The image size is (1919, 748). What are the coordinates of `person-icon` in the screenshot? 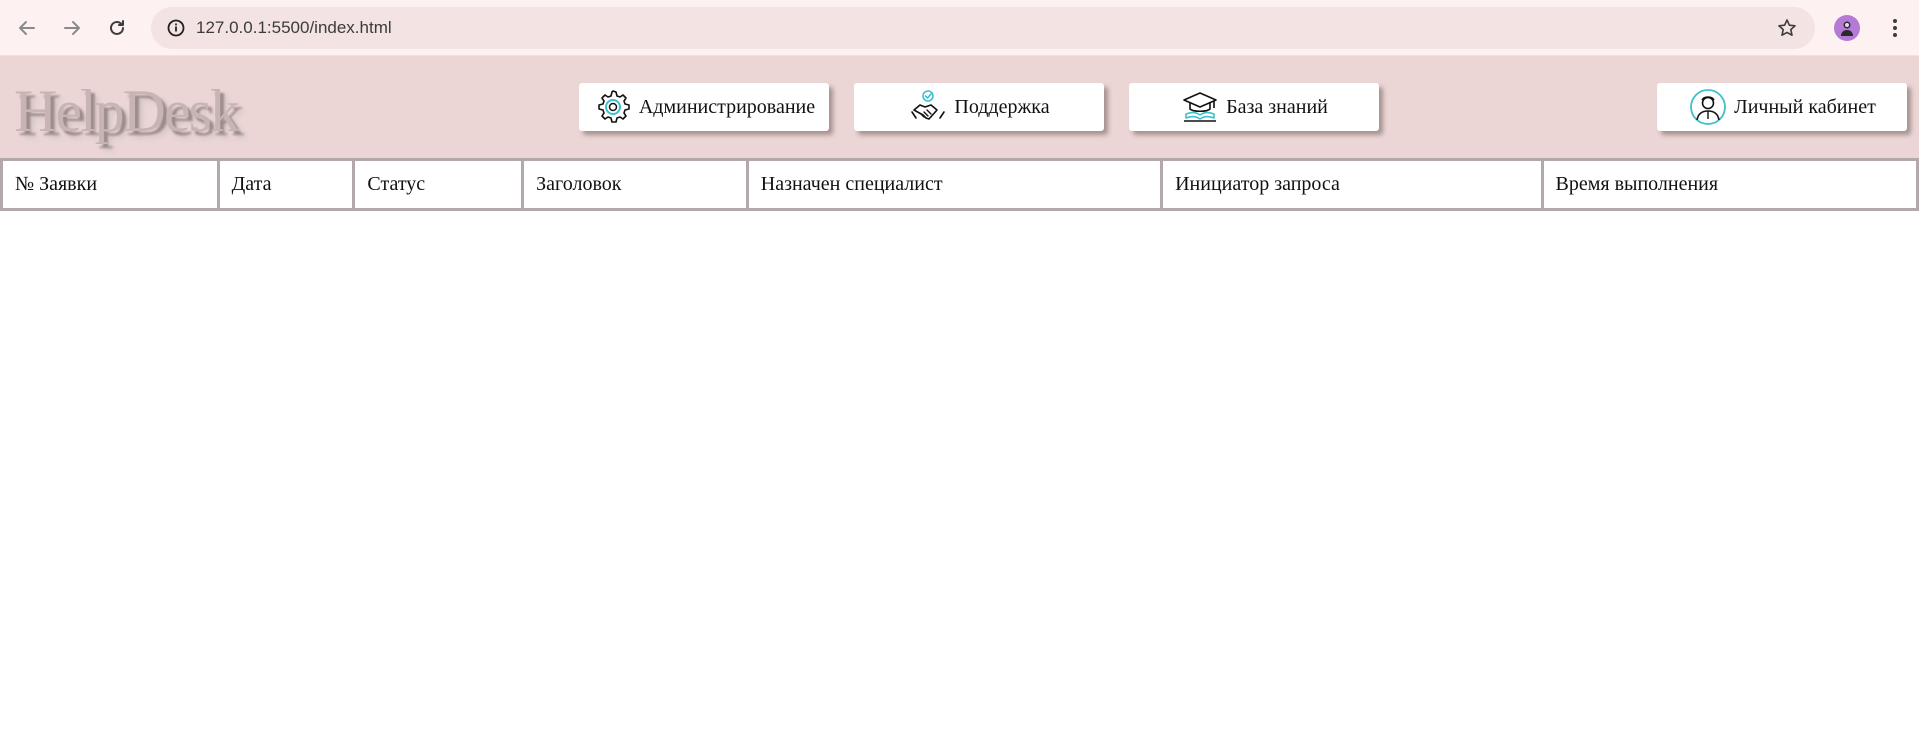 It's located at (1847, 28).